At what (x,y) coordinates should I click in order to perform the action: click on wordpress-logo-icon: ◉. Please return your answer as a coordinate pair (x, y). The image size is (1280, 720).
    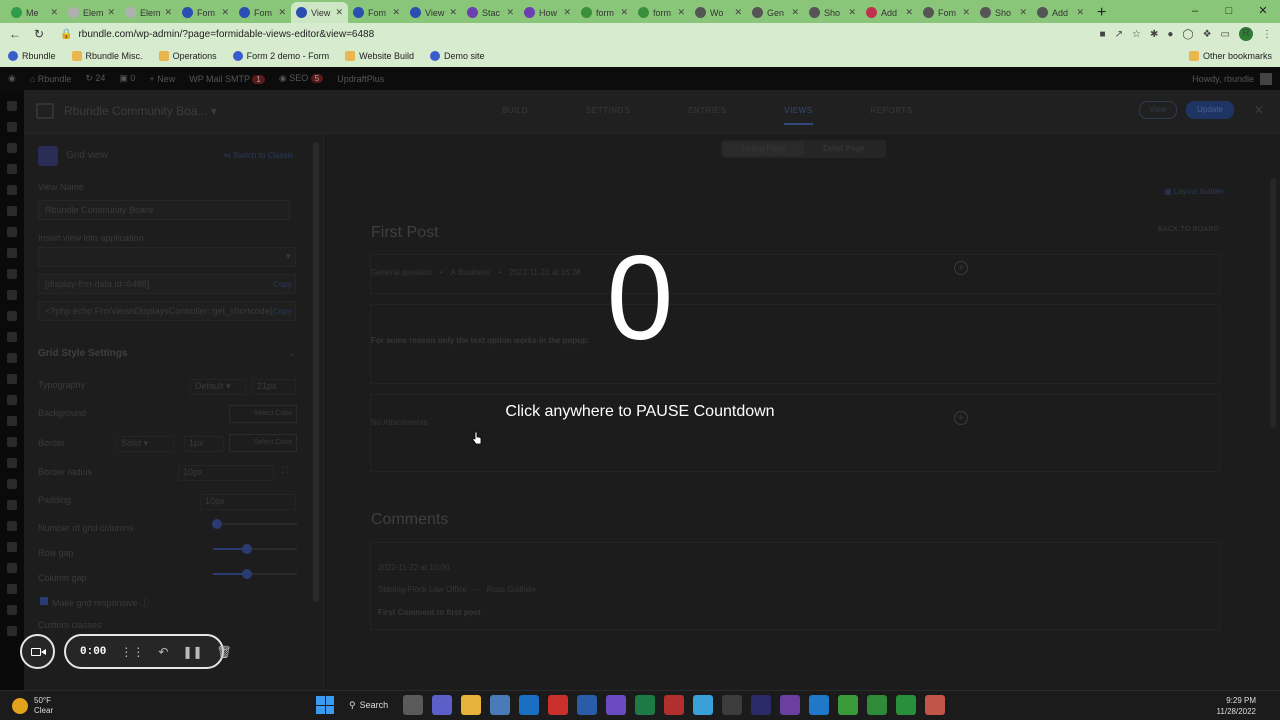
    Looking at the image, I should click on (12, 78).